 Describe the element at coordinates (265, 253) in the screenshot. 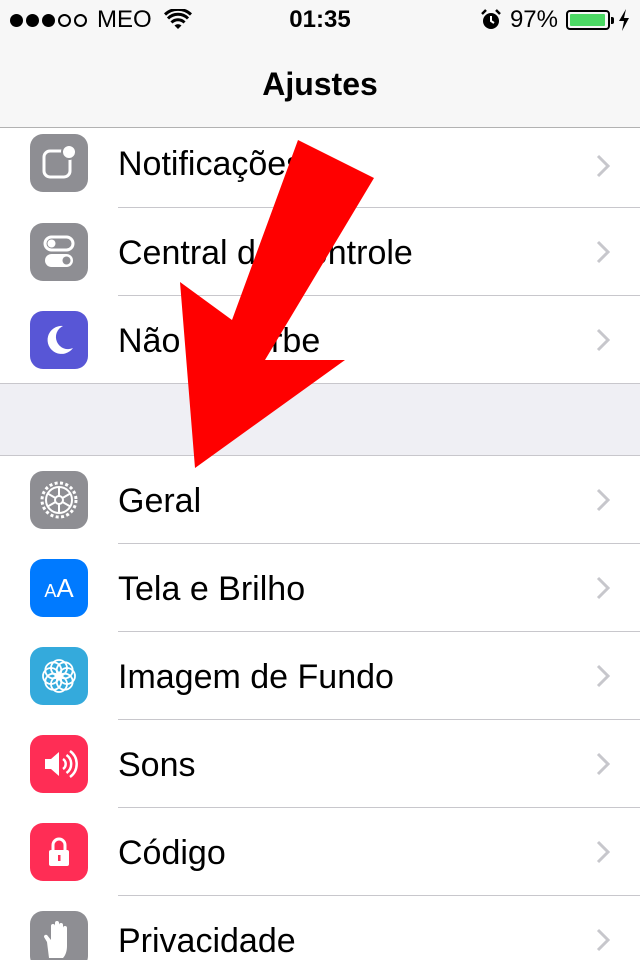

I see `row-label: Central de Controle` at that location.